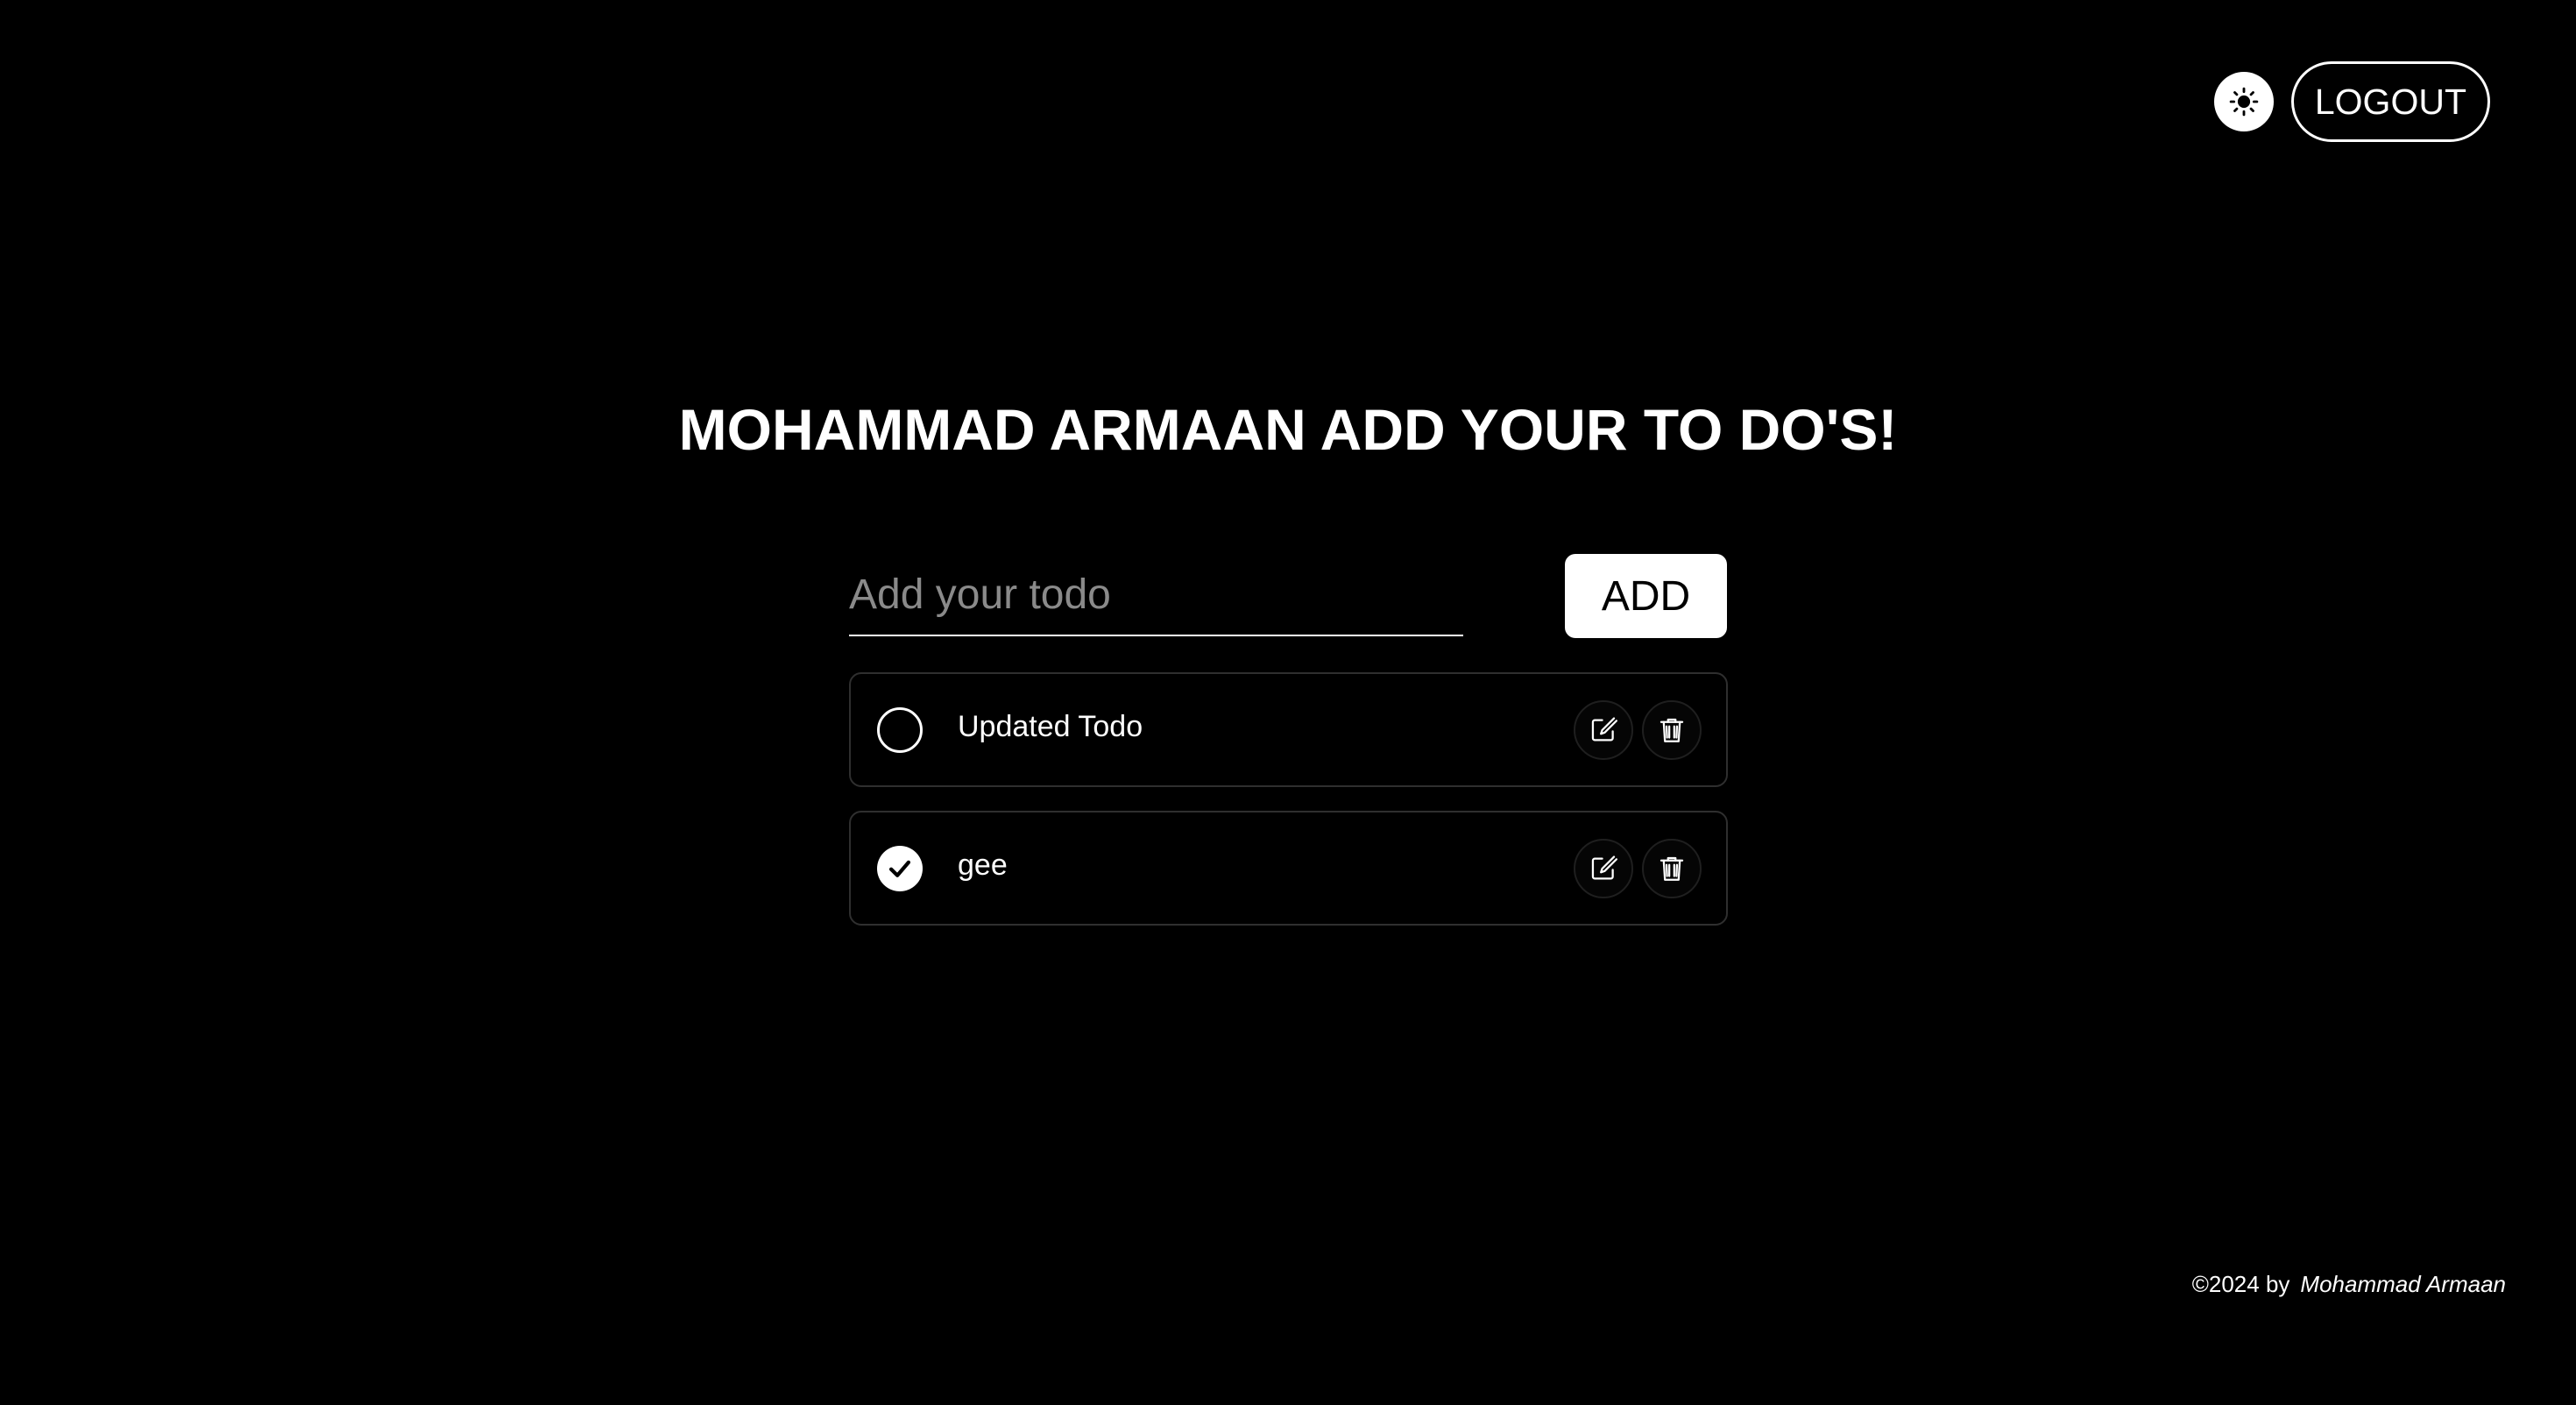 Image resolution: width=2576 pixels, height=1405 pixels. Describe the element at coordinates (2240, 1284) in the screenshot. I see `footer-copyright: ©2024 by` at that location.